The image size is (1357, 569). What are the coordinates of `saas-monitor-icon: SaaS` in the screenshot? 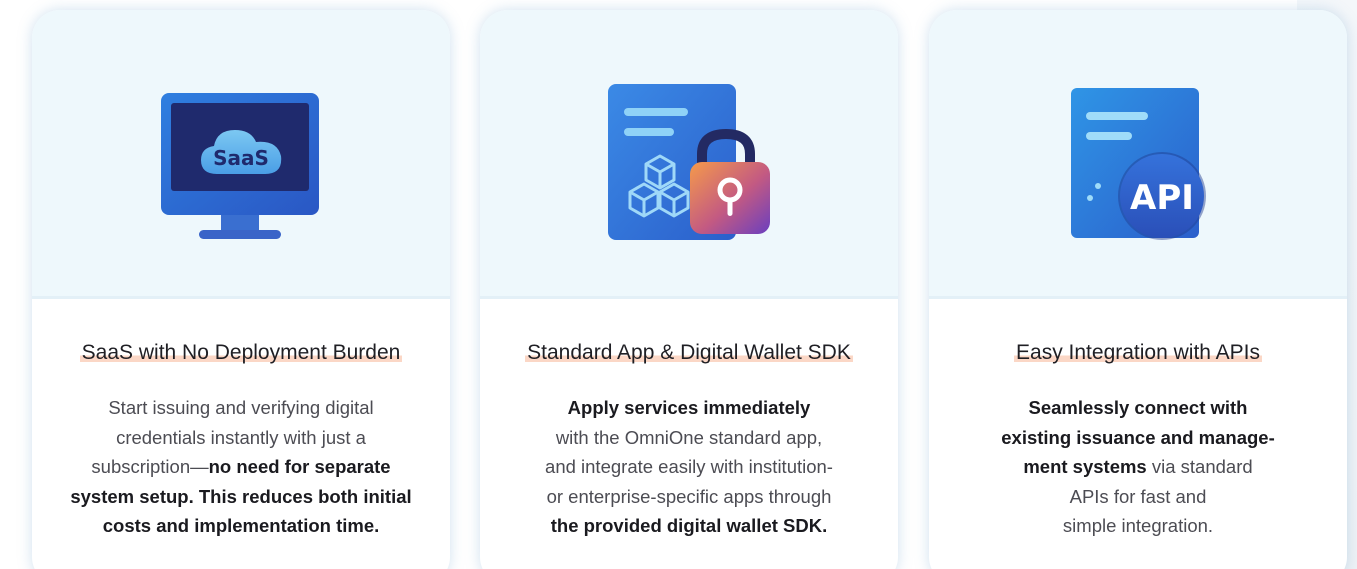 It's located at (240, 166).